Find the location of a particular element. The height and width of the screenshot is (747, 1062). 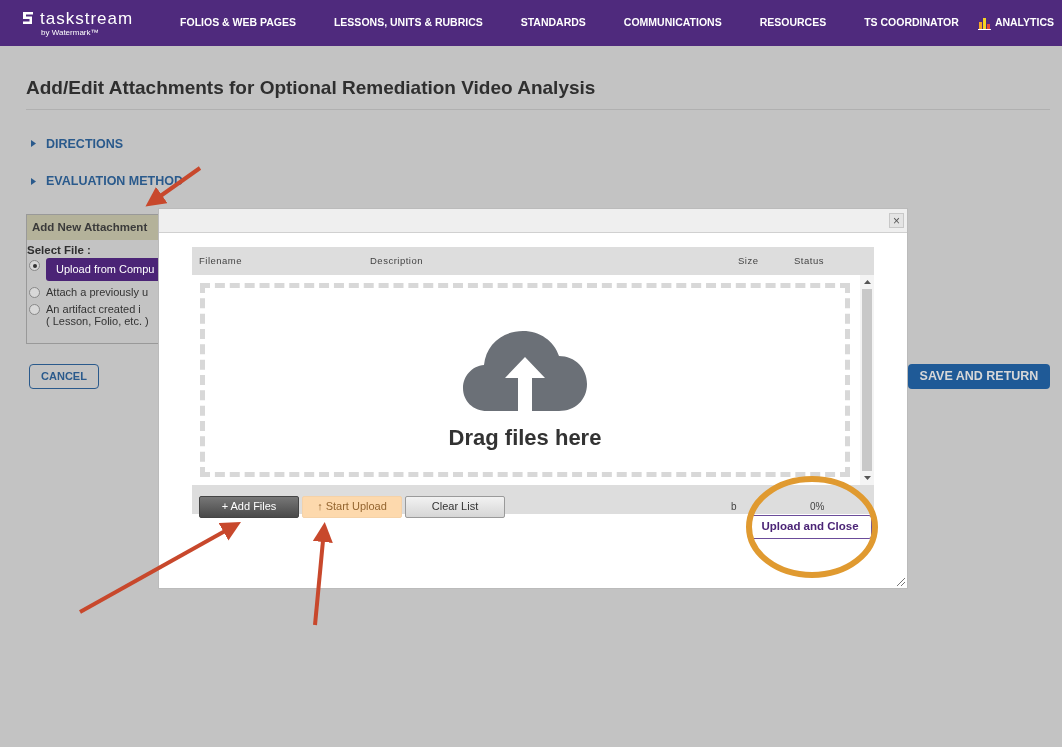

scrollbar is located at coordinates (867, 380).